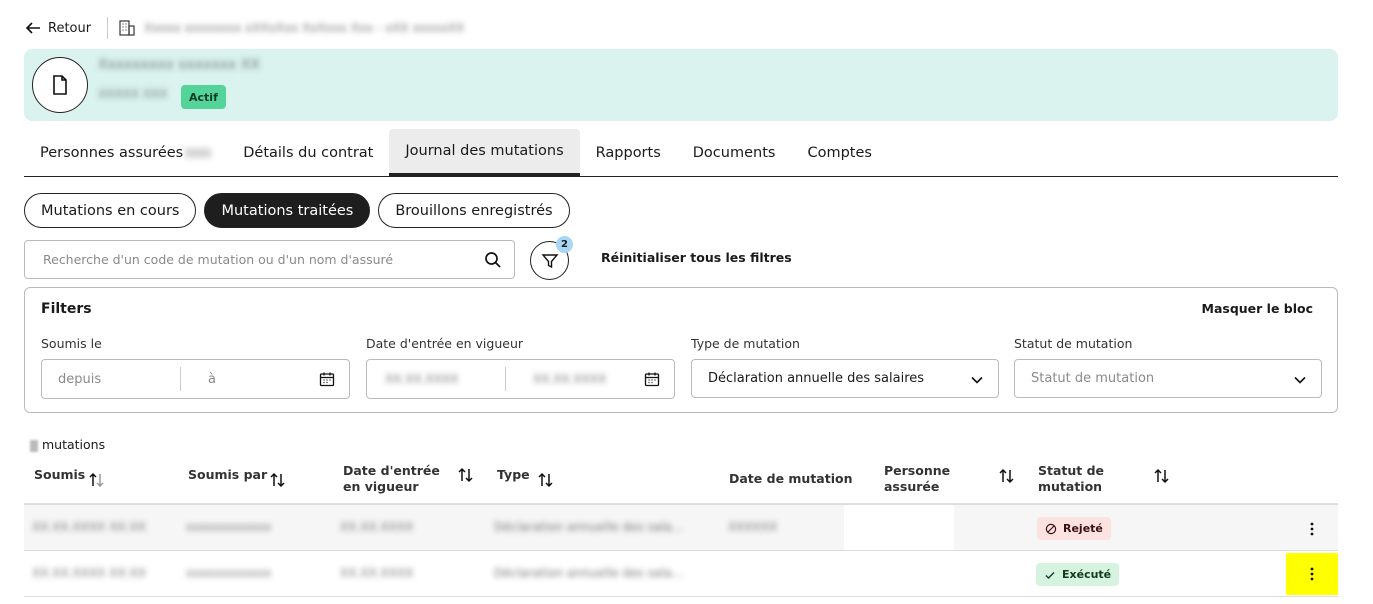  Describe the element at coordinates (421, 379) in the screenshot. I see `date-entree-from-input: XX.XX.XXXX` at that location.